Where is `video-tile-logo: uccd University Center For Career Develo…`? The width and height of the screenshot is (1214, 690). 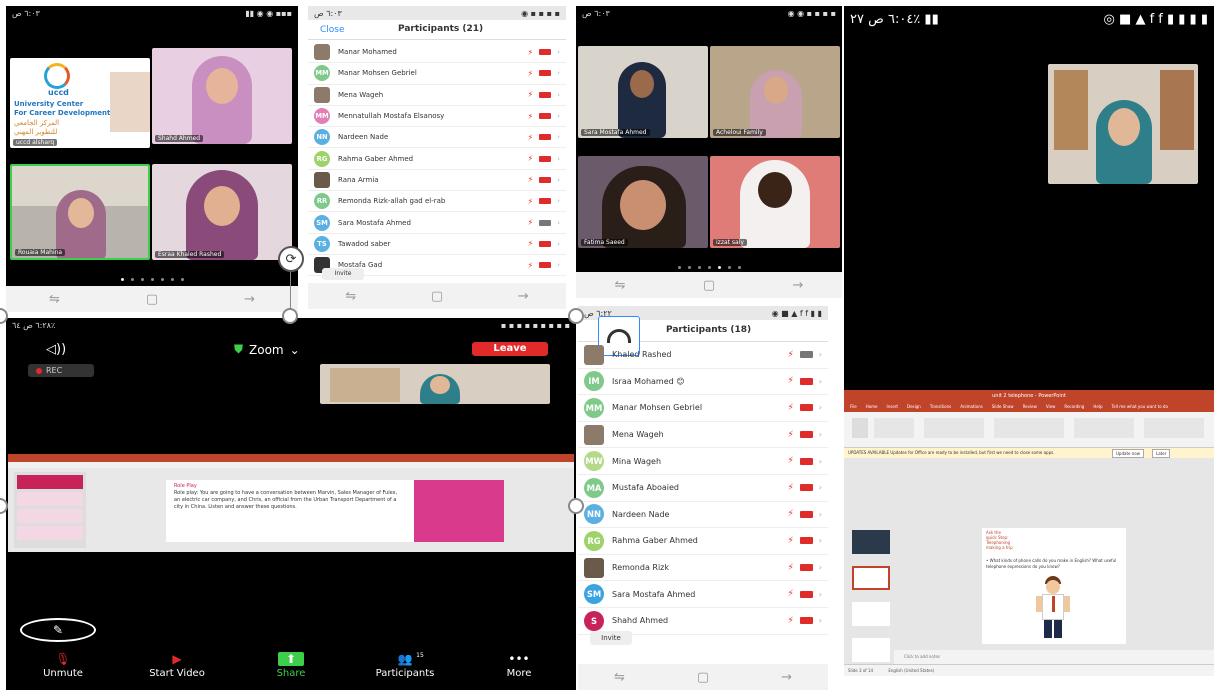
video-tile-logo: uccd University Center For Career Develo… is located at coordinates (80, 103).